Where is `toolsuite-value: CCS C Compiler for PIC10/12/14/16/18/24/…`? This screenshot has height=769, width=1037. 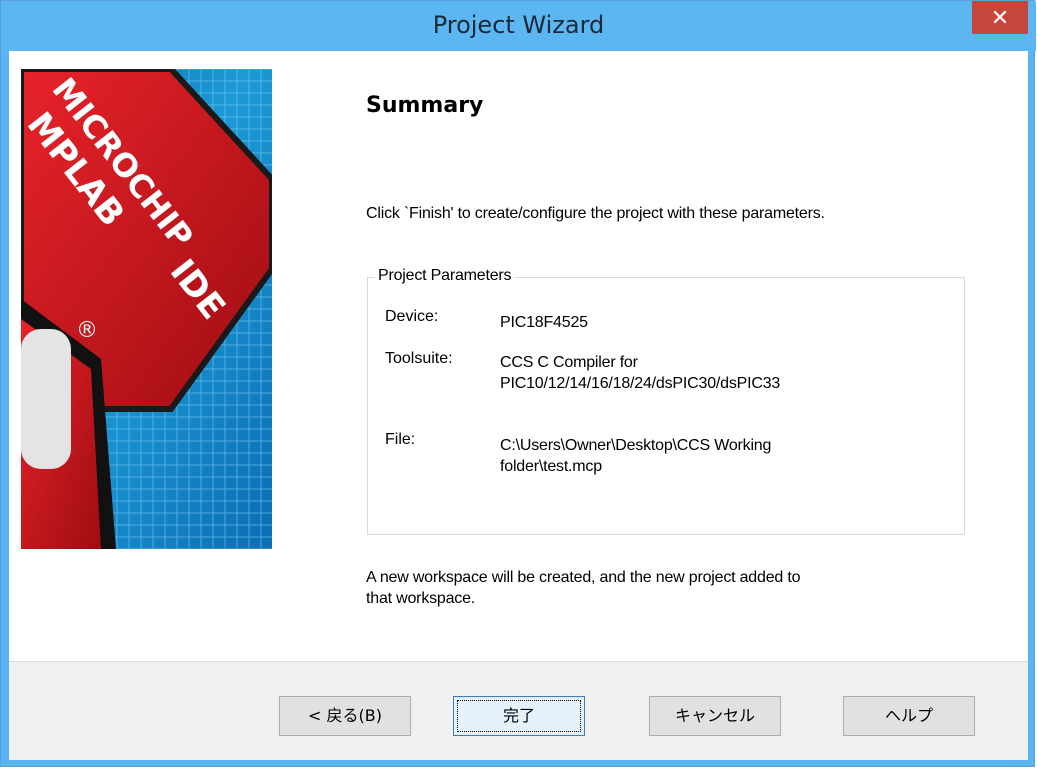
toolsuite-value: CCS C Compiler for PIC10/12/14/16/18/24/… is located at coordinates (720, 373).